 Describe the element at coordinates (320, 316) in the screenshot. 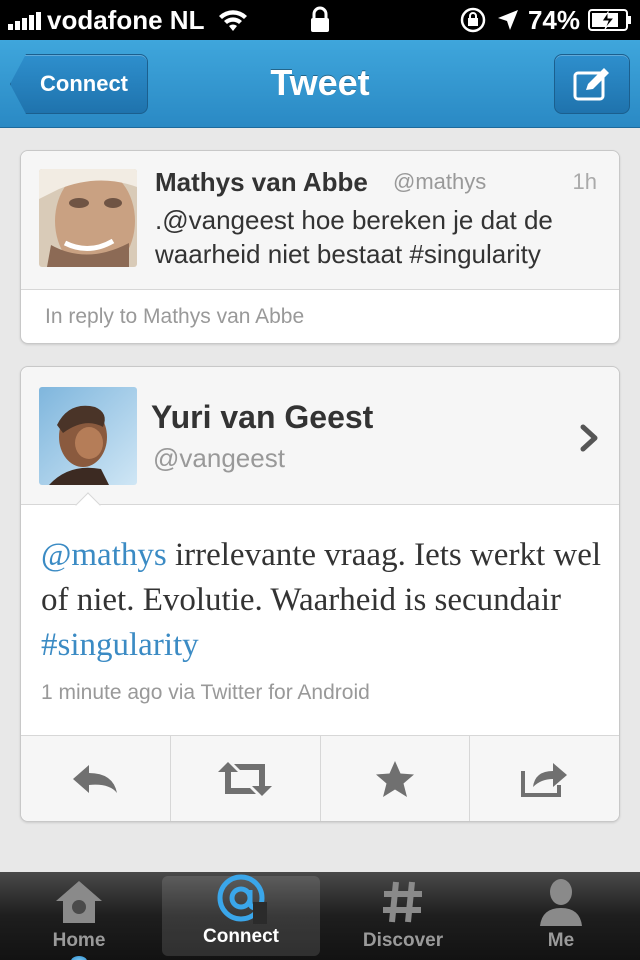

I see `in-reply-to: In reply to Mathys van Abbe` at that location.